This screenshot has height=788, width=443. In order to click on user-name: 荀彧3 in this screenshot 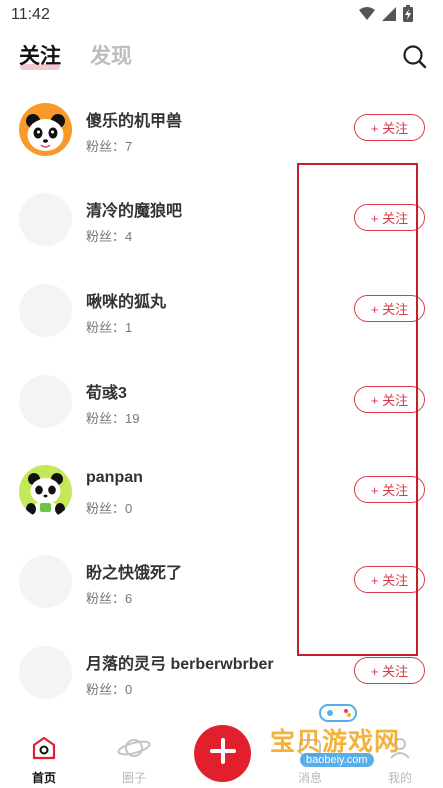, I will do `click(106, 391)`.